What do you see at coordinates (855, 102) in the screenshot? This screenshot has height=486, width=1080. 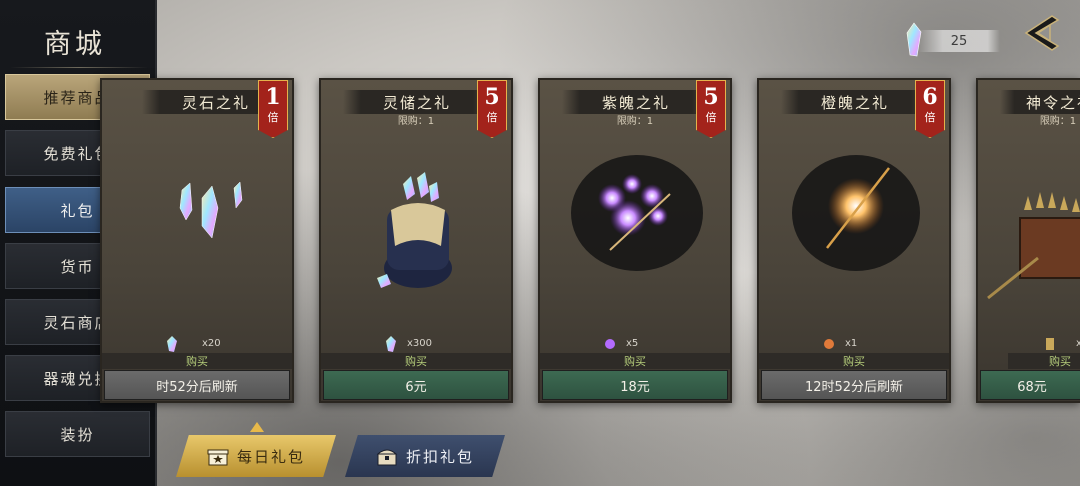 I see `card-title: 橙魄之礼` at bounding box center [855, 102].